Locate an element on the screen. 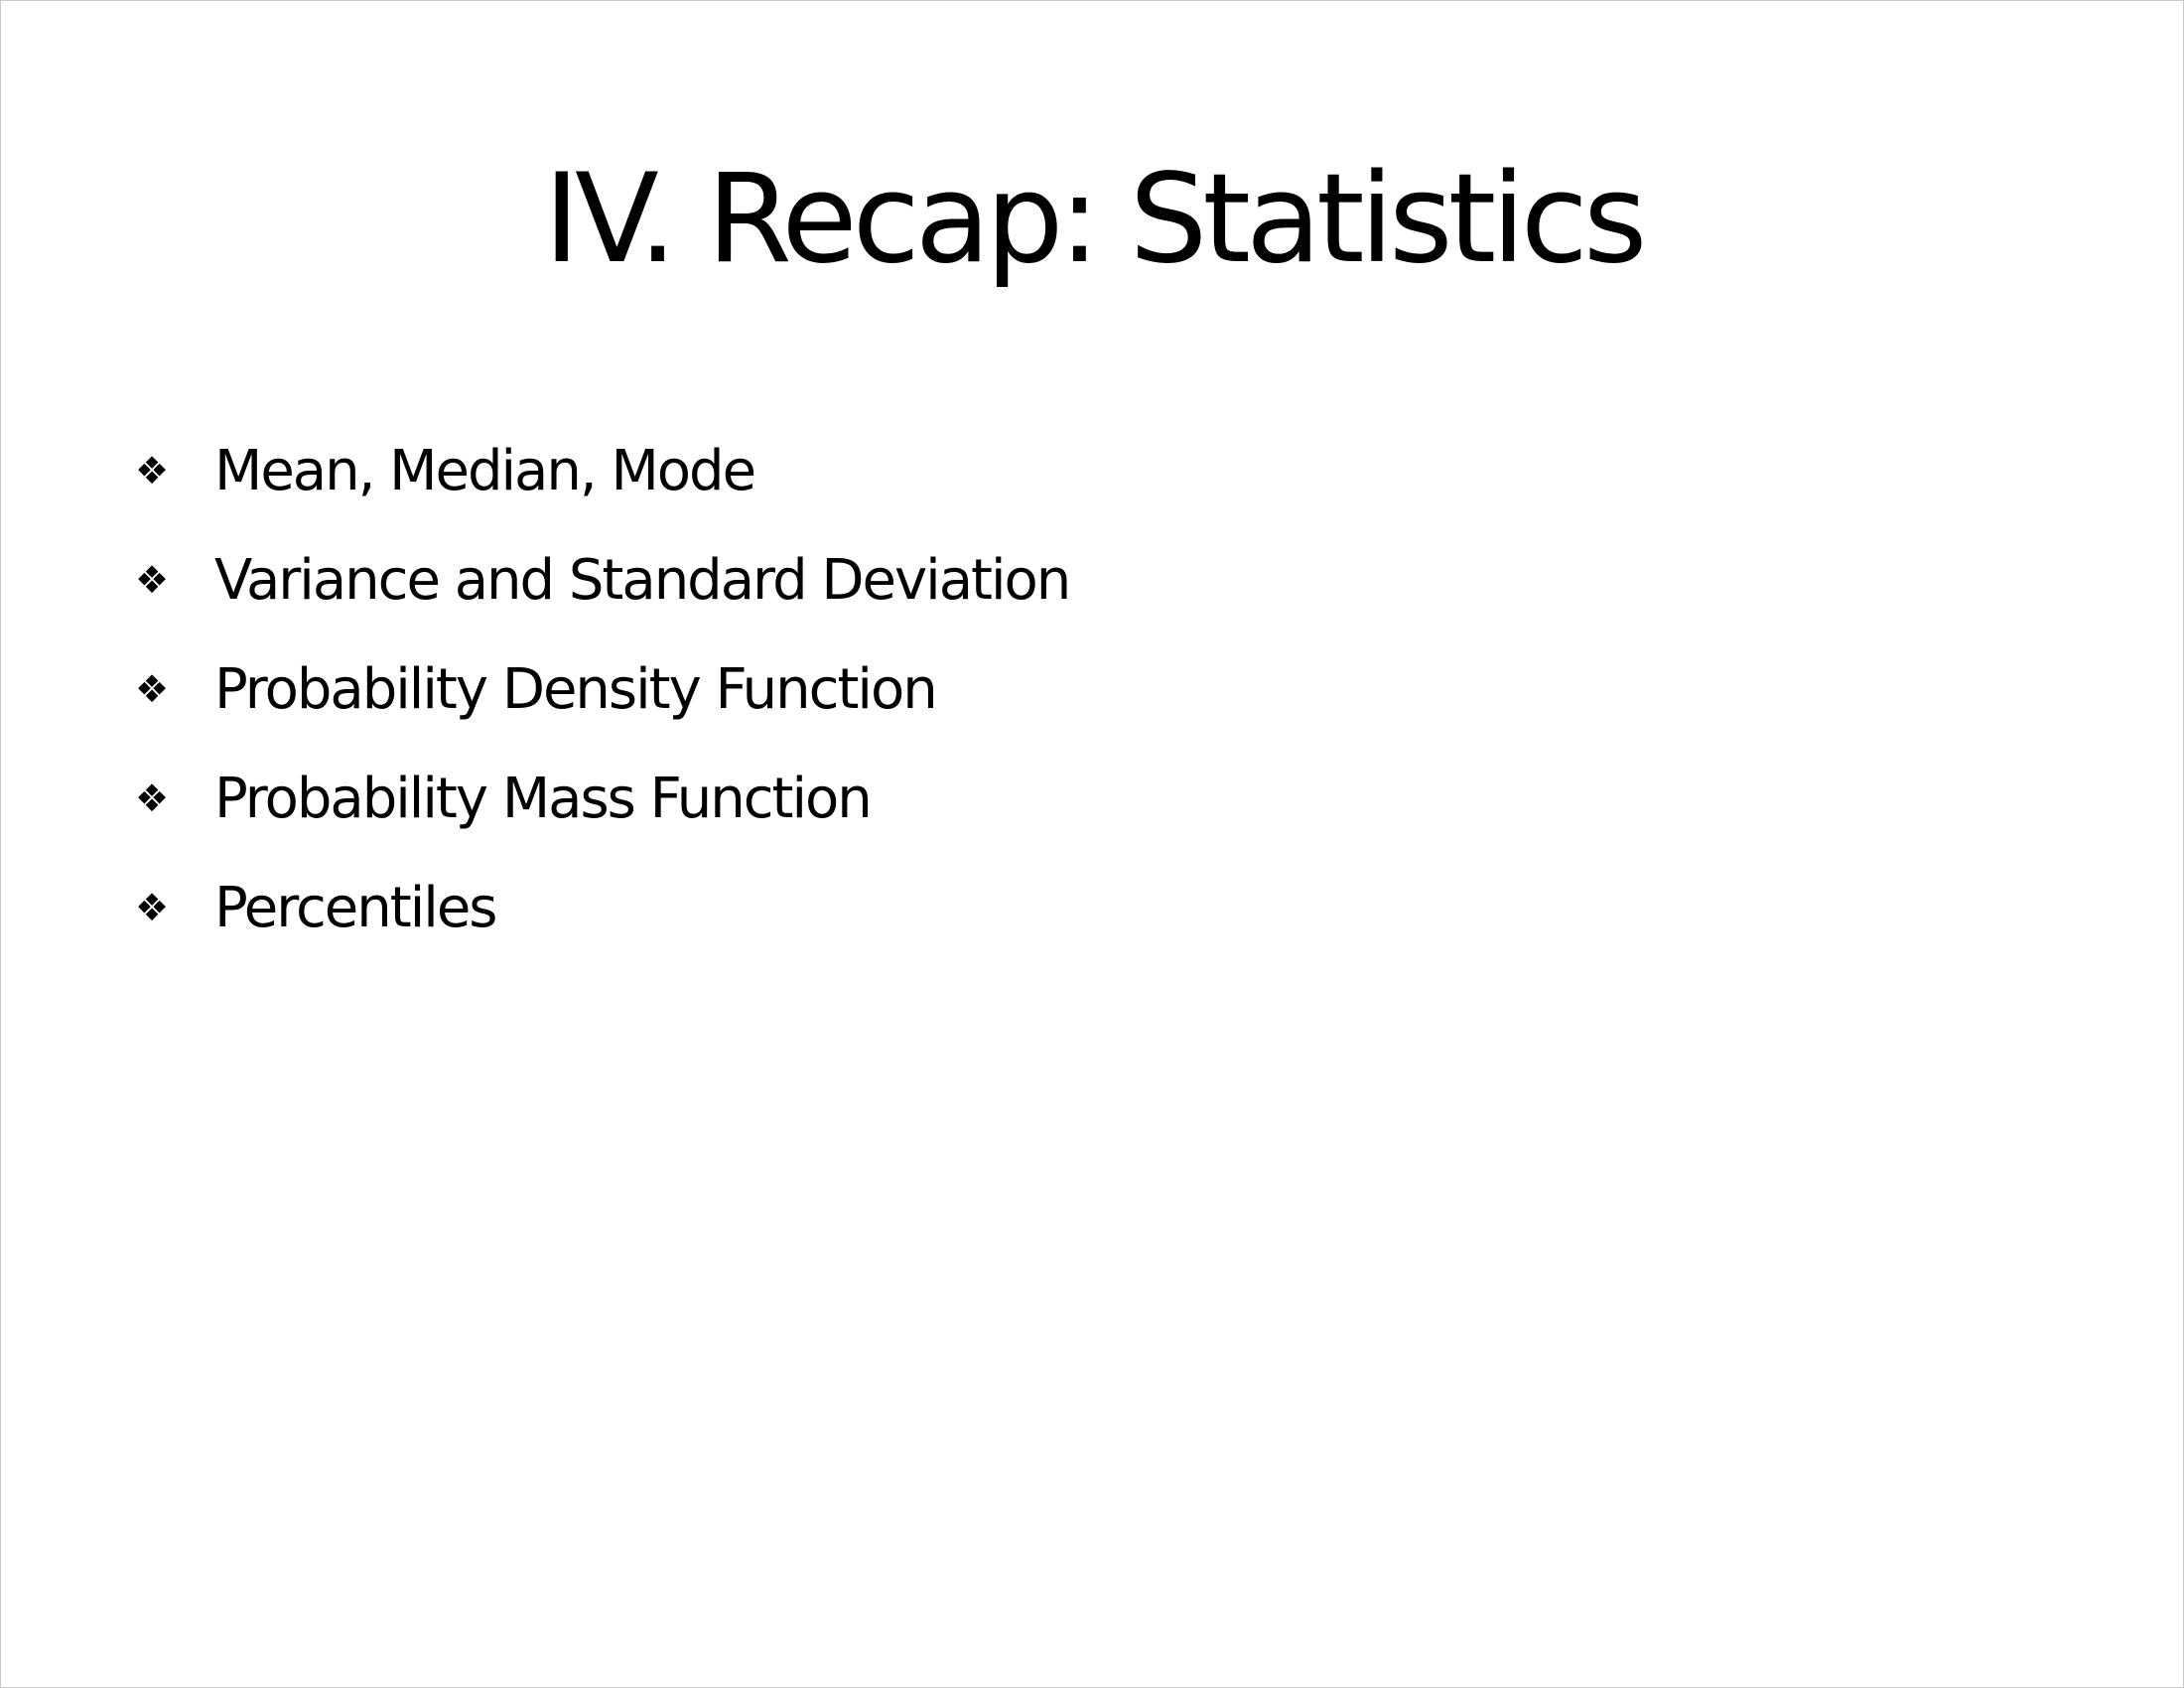  bullet-item: ❖ Mean, Median, Mode is located at coordinates (602, 470).